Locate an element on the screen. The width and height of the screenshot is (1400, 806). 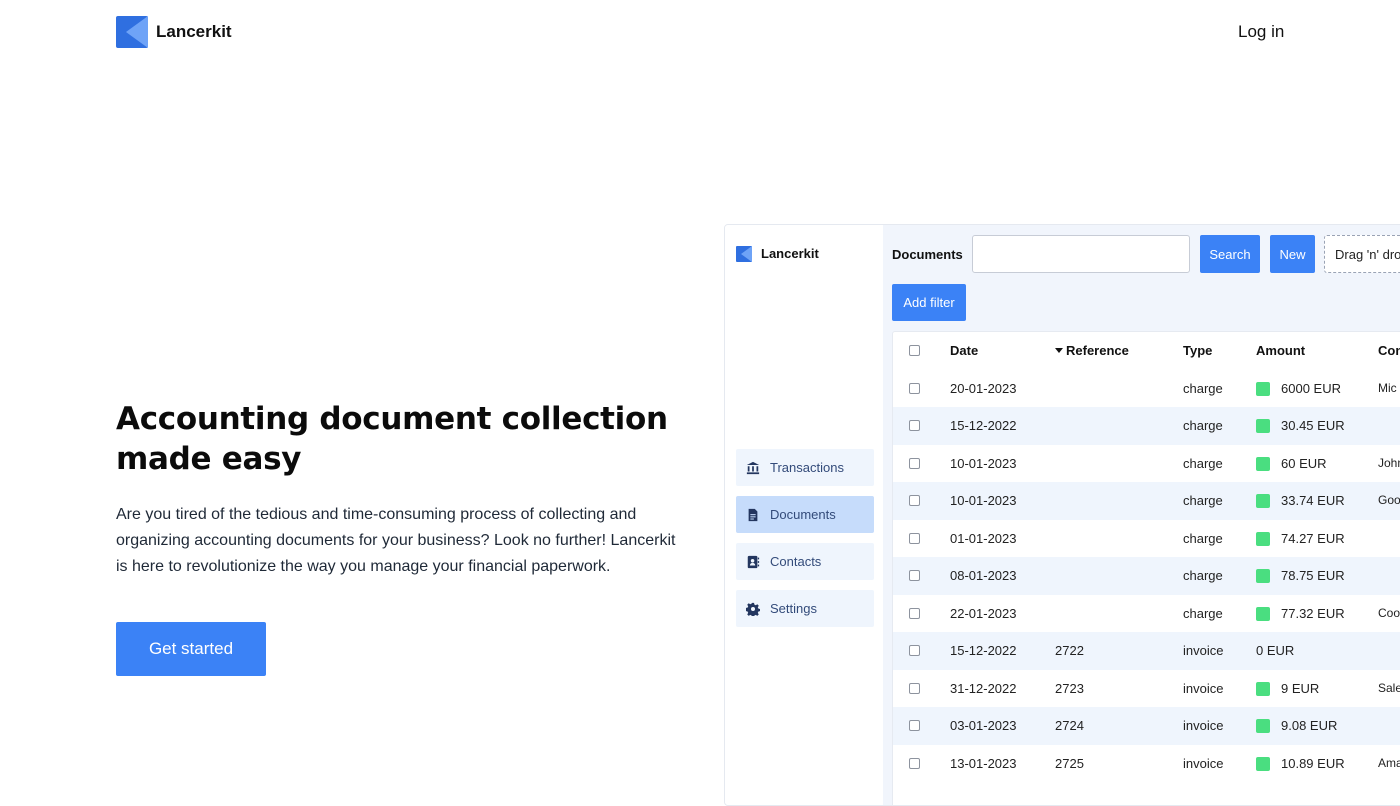
row-date: 03-01-2023 is located at coordinates (983, 725).